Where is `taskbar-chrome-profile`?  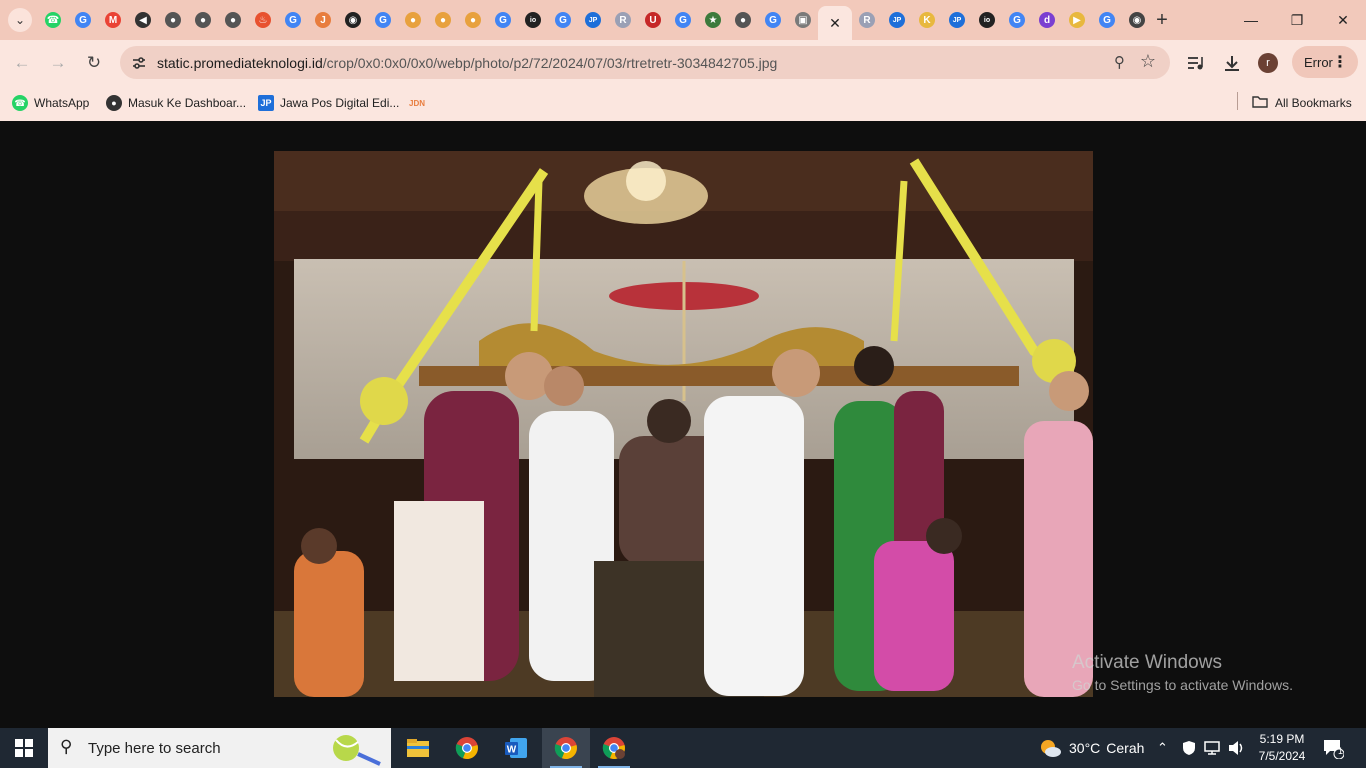 taskbar-chrome-profile is located at coordinates (614, 748).